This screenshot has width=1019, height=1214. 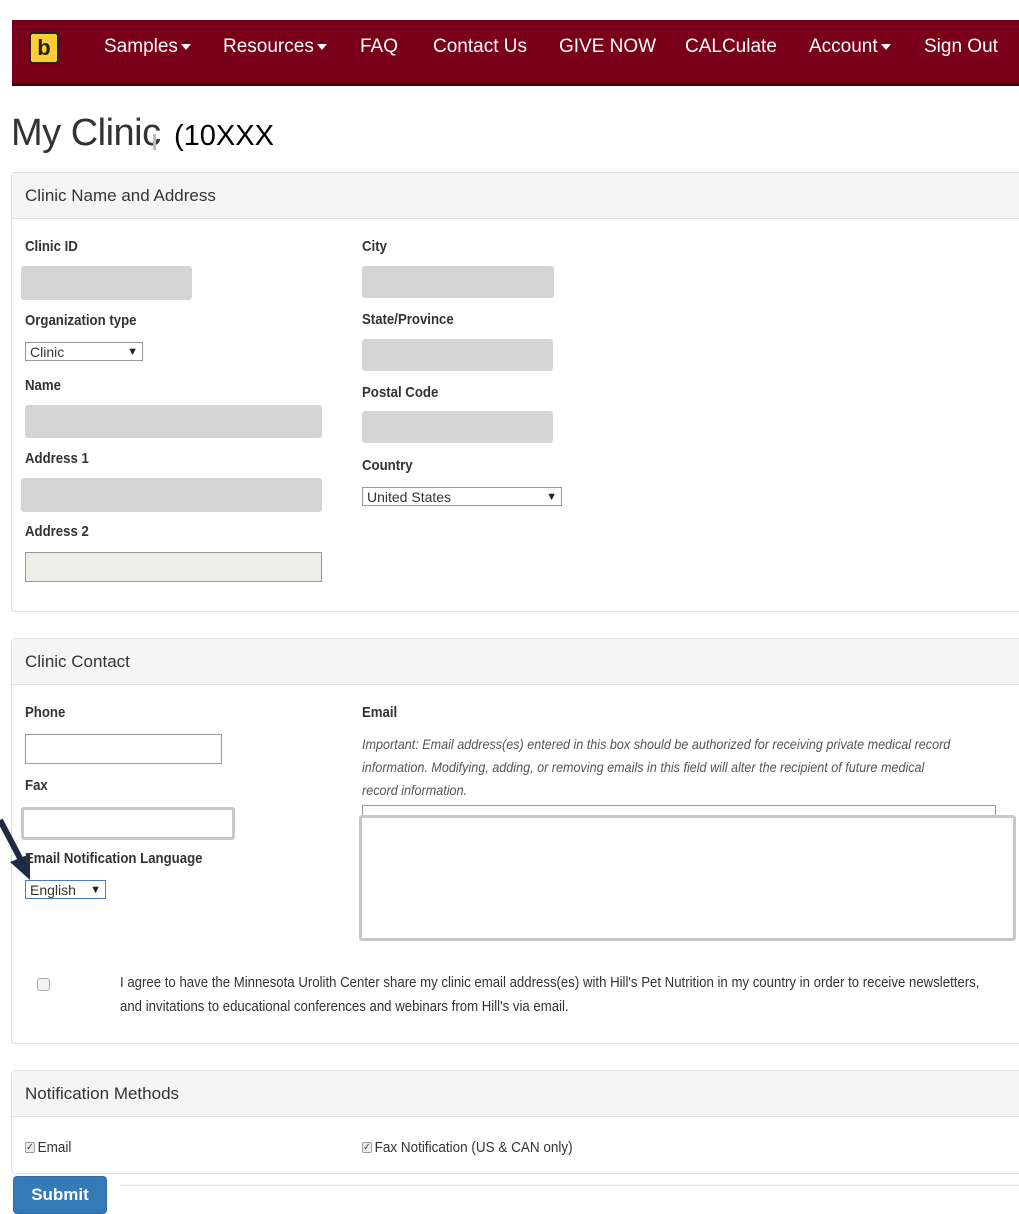 What do you see at coordinates (86, 133) in the screenshot?
I see `page-title: My Clinic` at bounding box center [86, 133].